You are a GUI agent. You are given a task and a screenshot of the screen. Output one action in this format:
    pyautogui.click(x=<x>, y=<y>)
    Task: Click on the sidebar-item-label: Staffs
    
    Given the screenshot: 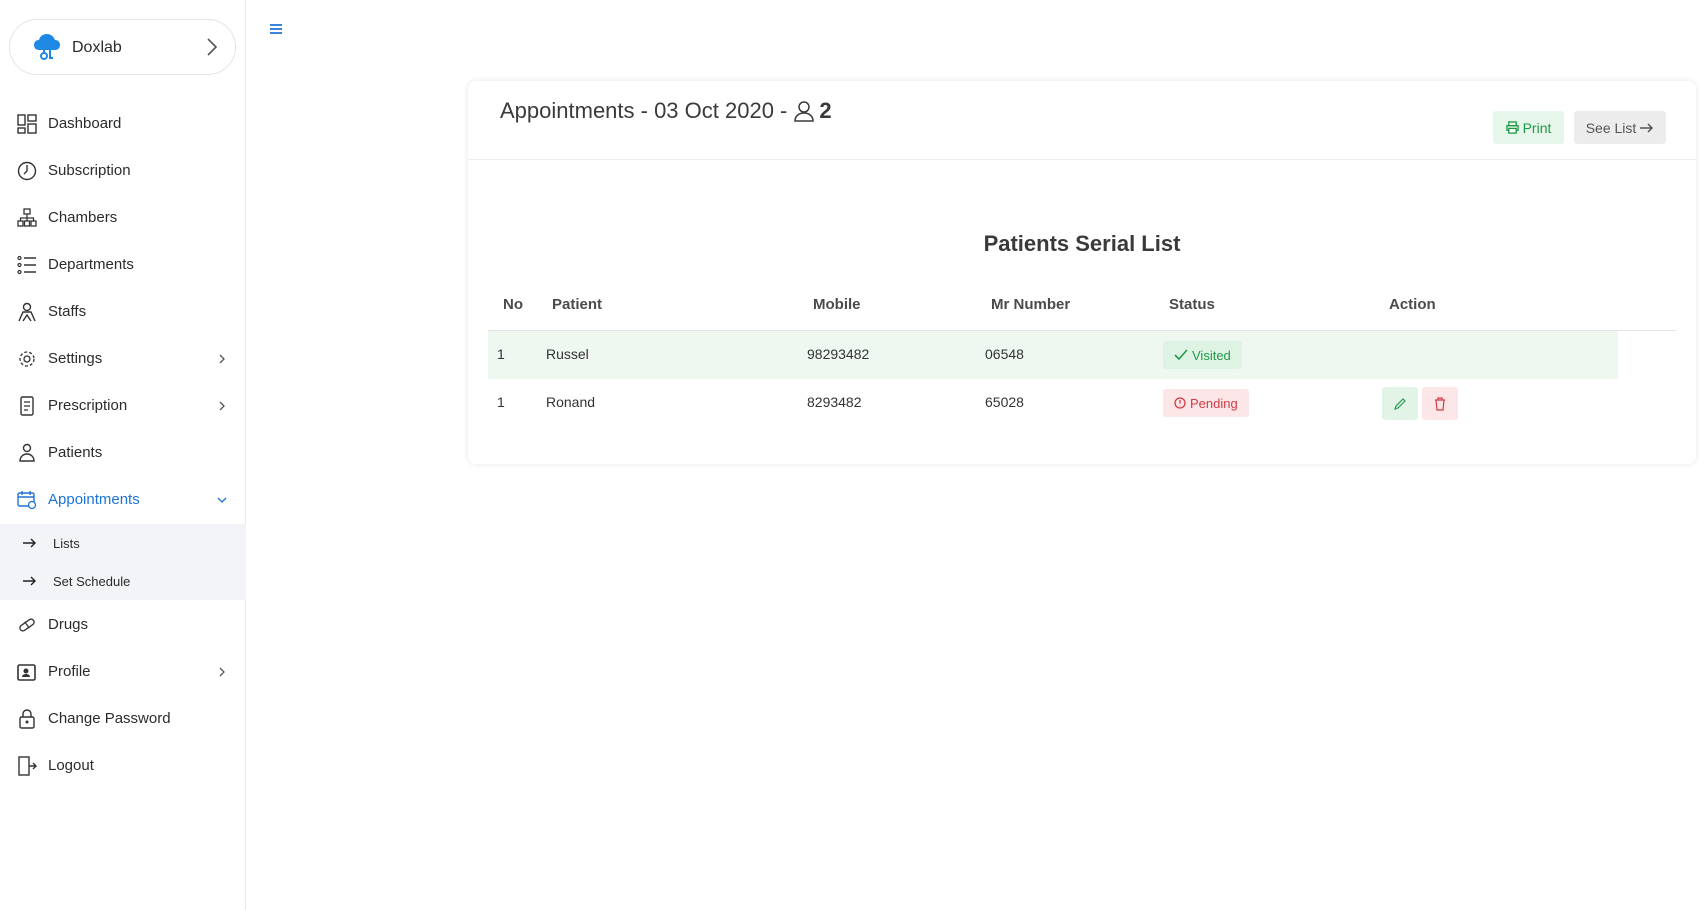 What is the action you would take?
    pyautogui.click(x=67, y=311)
    